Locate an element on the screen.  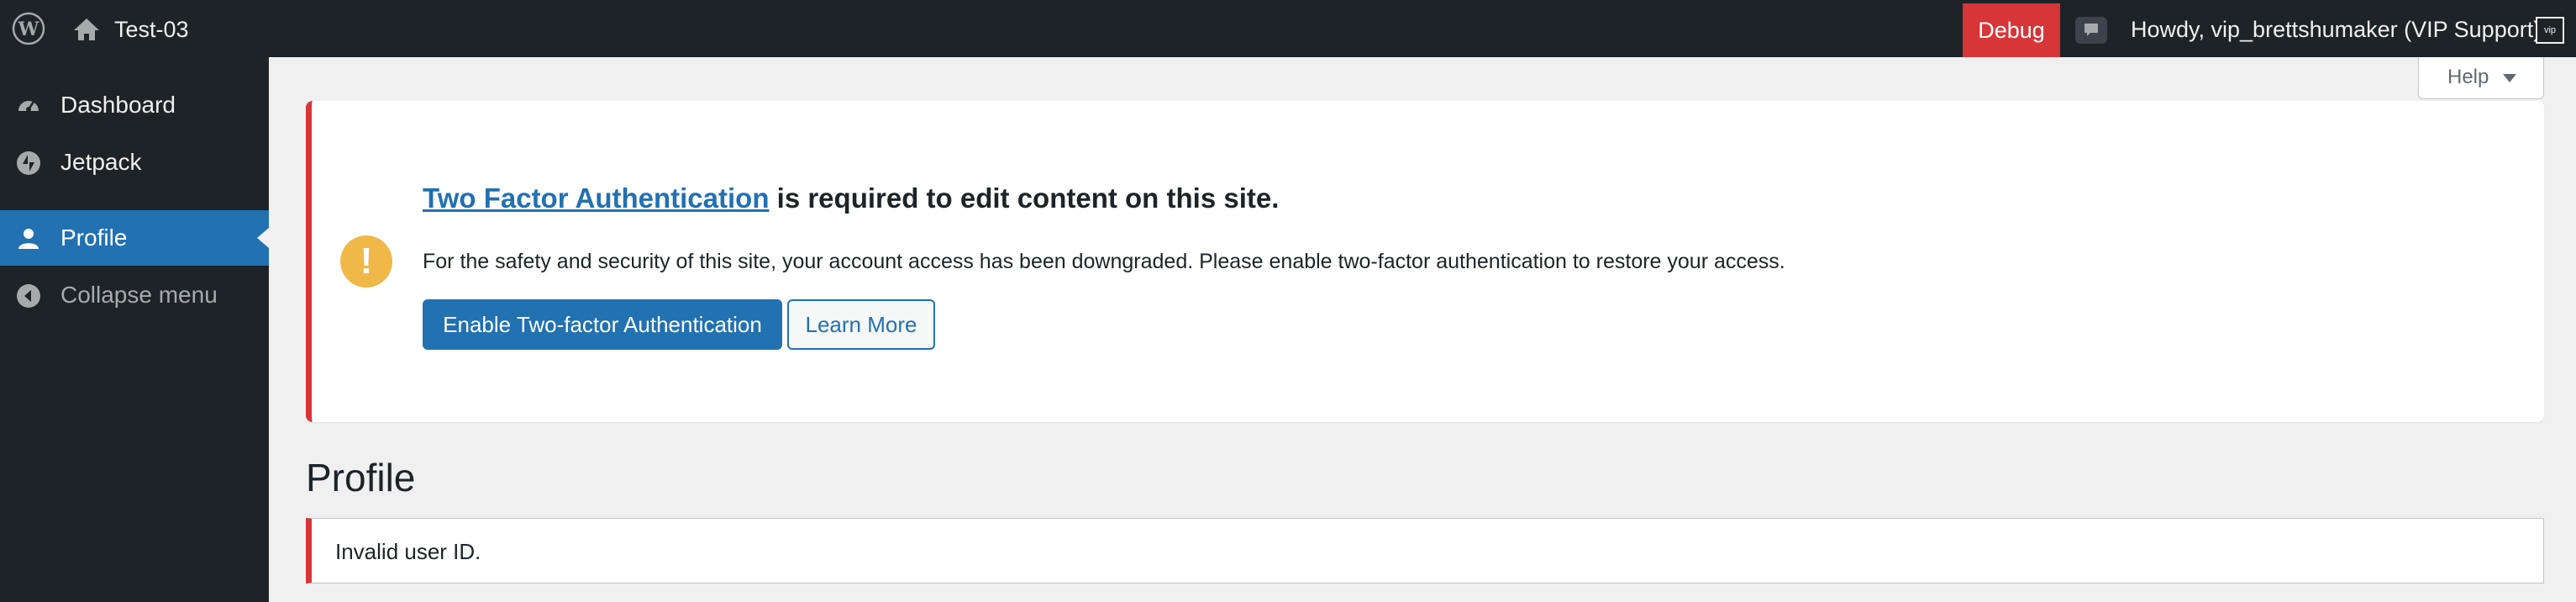
sidebar-item-profile: Profile is located at coordinates (134, 238).